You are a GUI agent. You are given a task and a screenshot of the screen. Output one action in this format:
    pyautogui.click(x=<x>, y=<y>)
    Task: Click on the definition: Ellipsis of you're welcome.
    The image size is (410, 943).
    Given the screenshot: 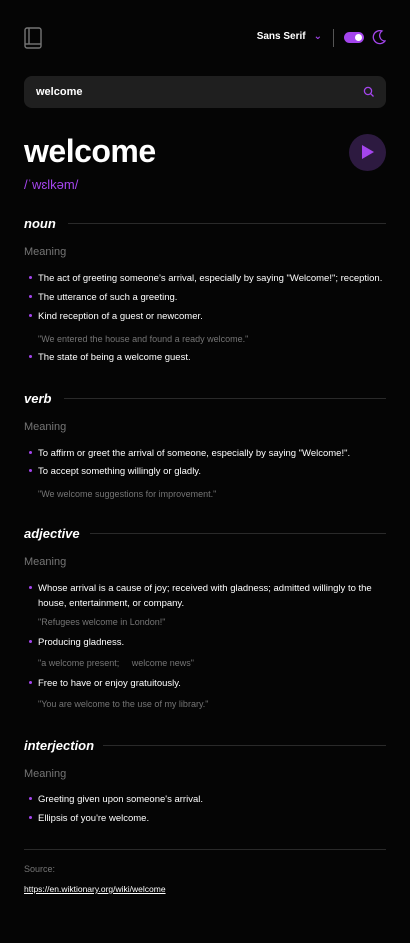 What is the action you would take?
    pyautogui.click(x=94, y=818)
    